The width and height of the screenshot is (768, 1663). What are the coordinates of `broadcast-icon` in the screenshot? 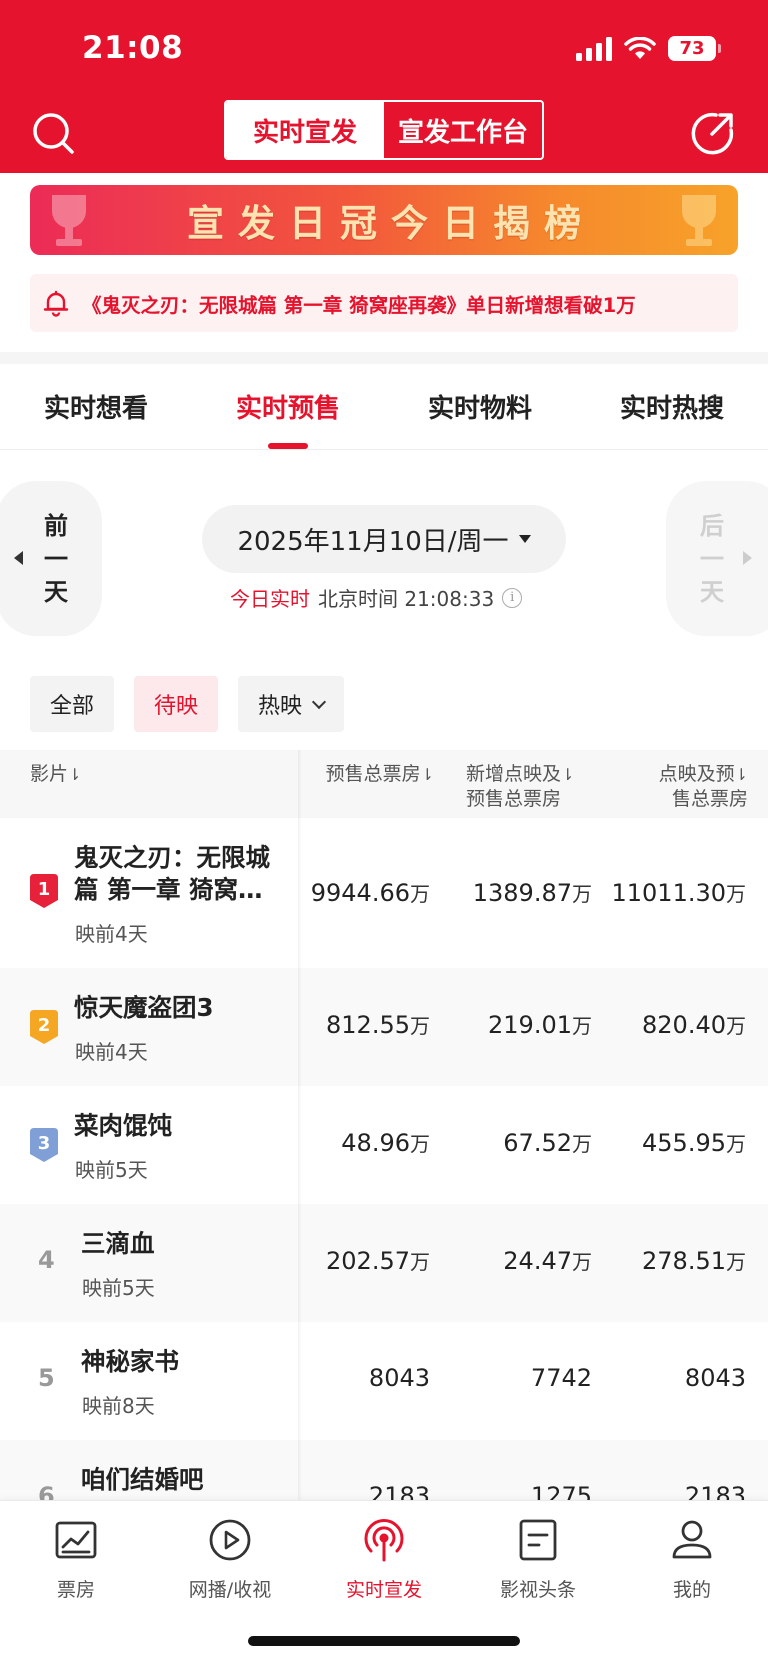 It's located at (384, 1540).